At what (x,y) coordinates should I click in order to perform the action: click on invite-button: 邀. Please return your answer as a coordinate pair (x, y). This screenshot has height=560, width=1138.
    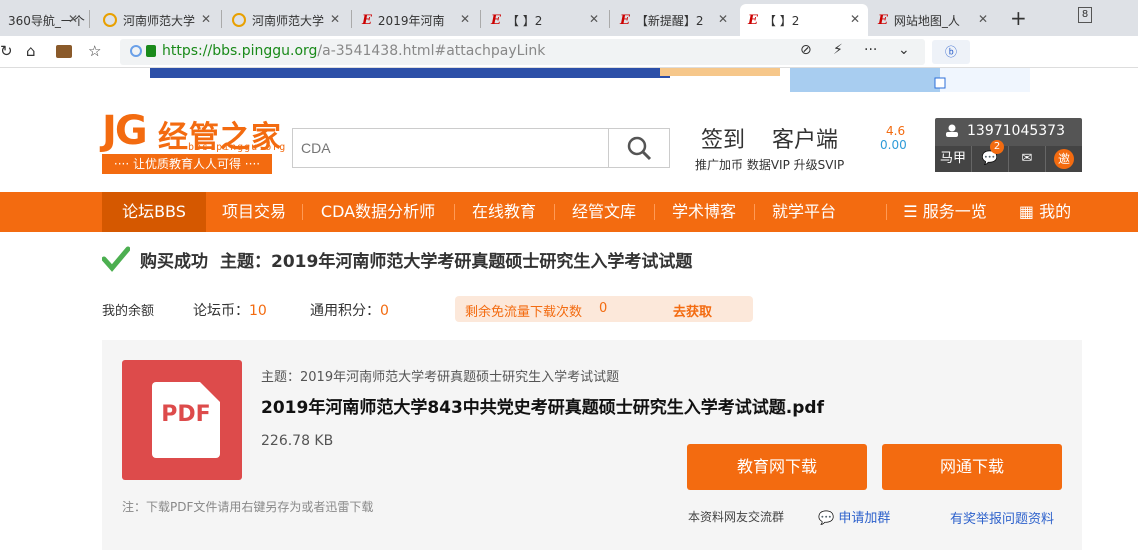
    Looking at the image, I should click on (1064, 159).